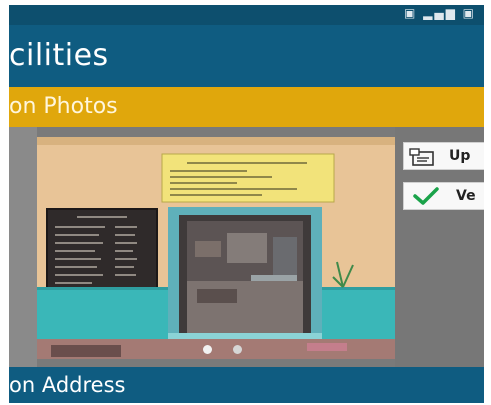  I want to click on upload-label: Up, so click(460, 156).